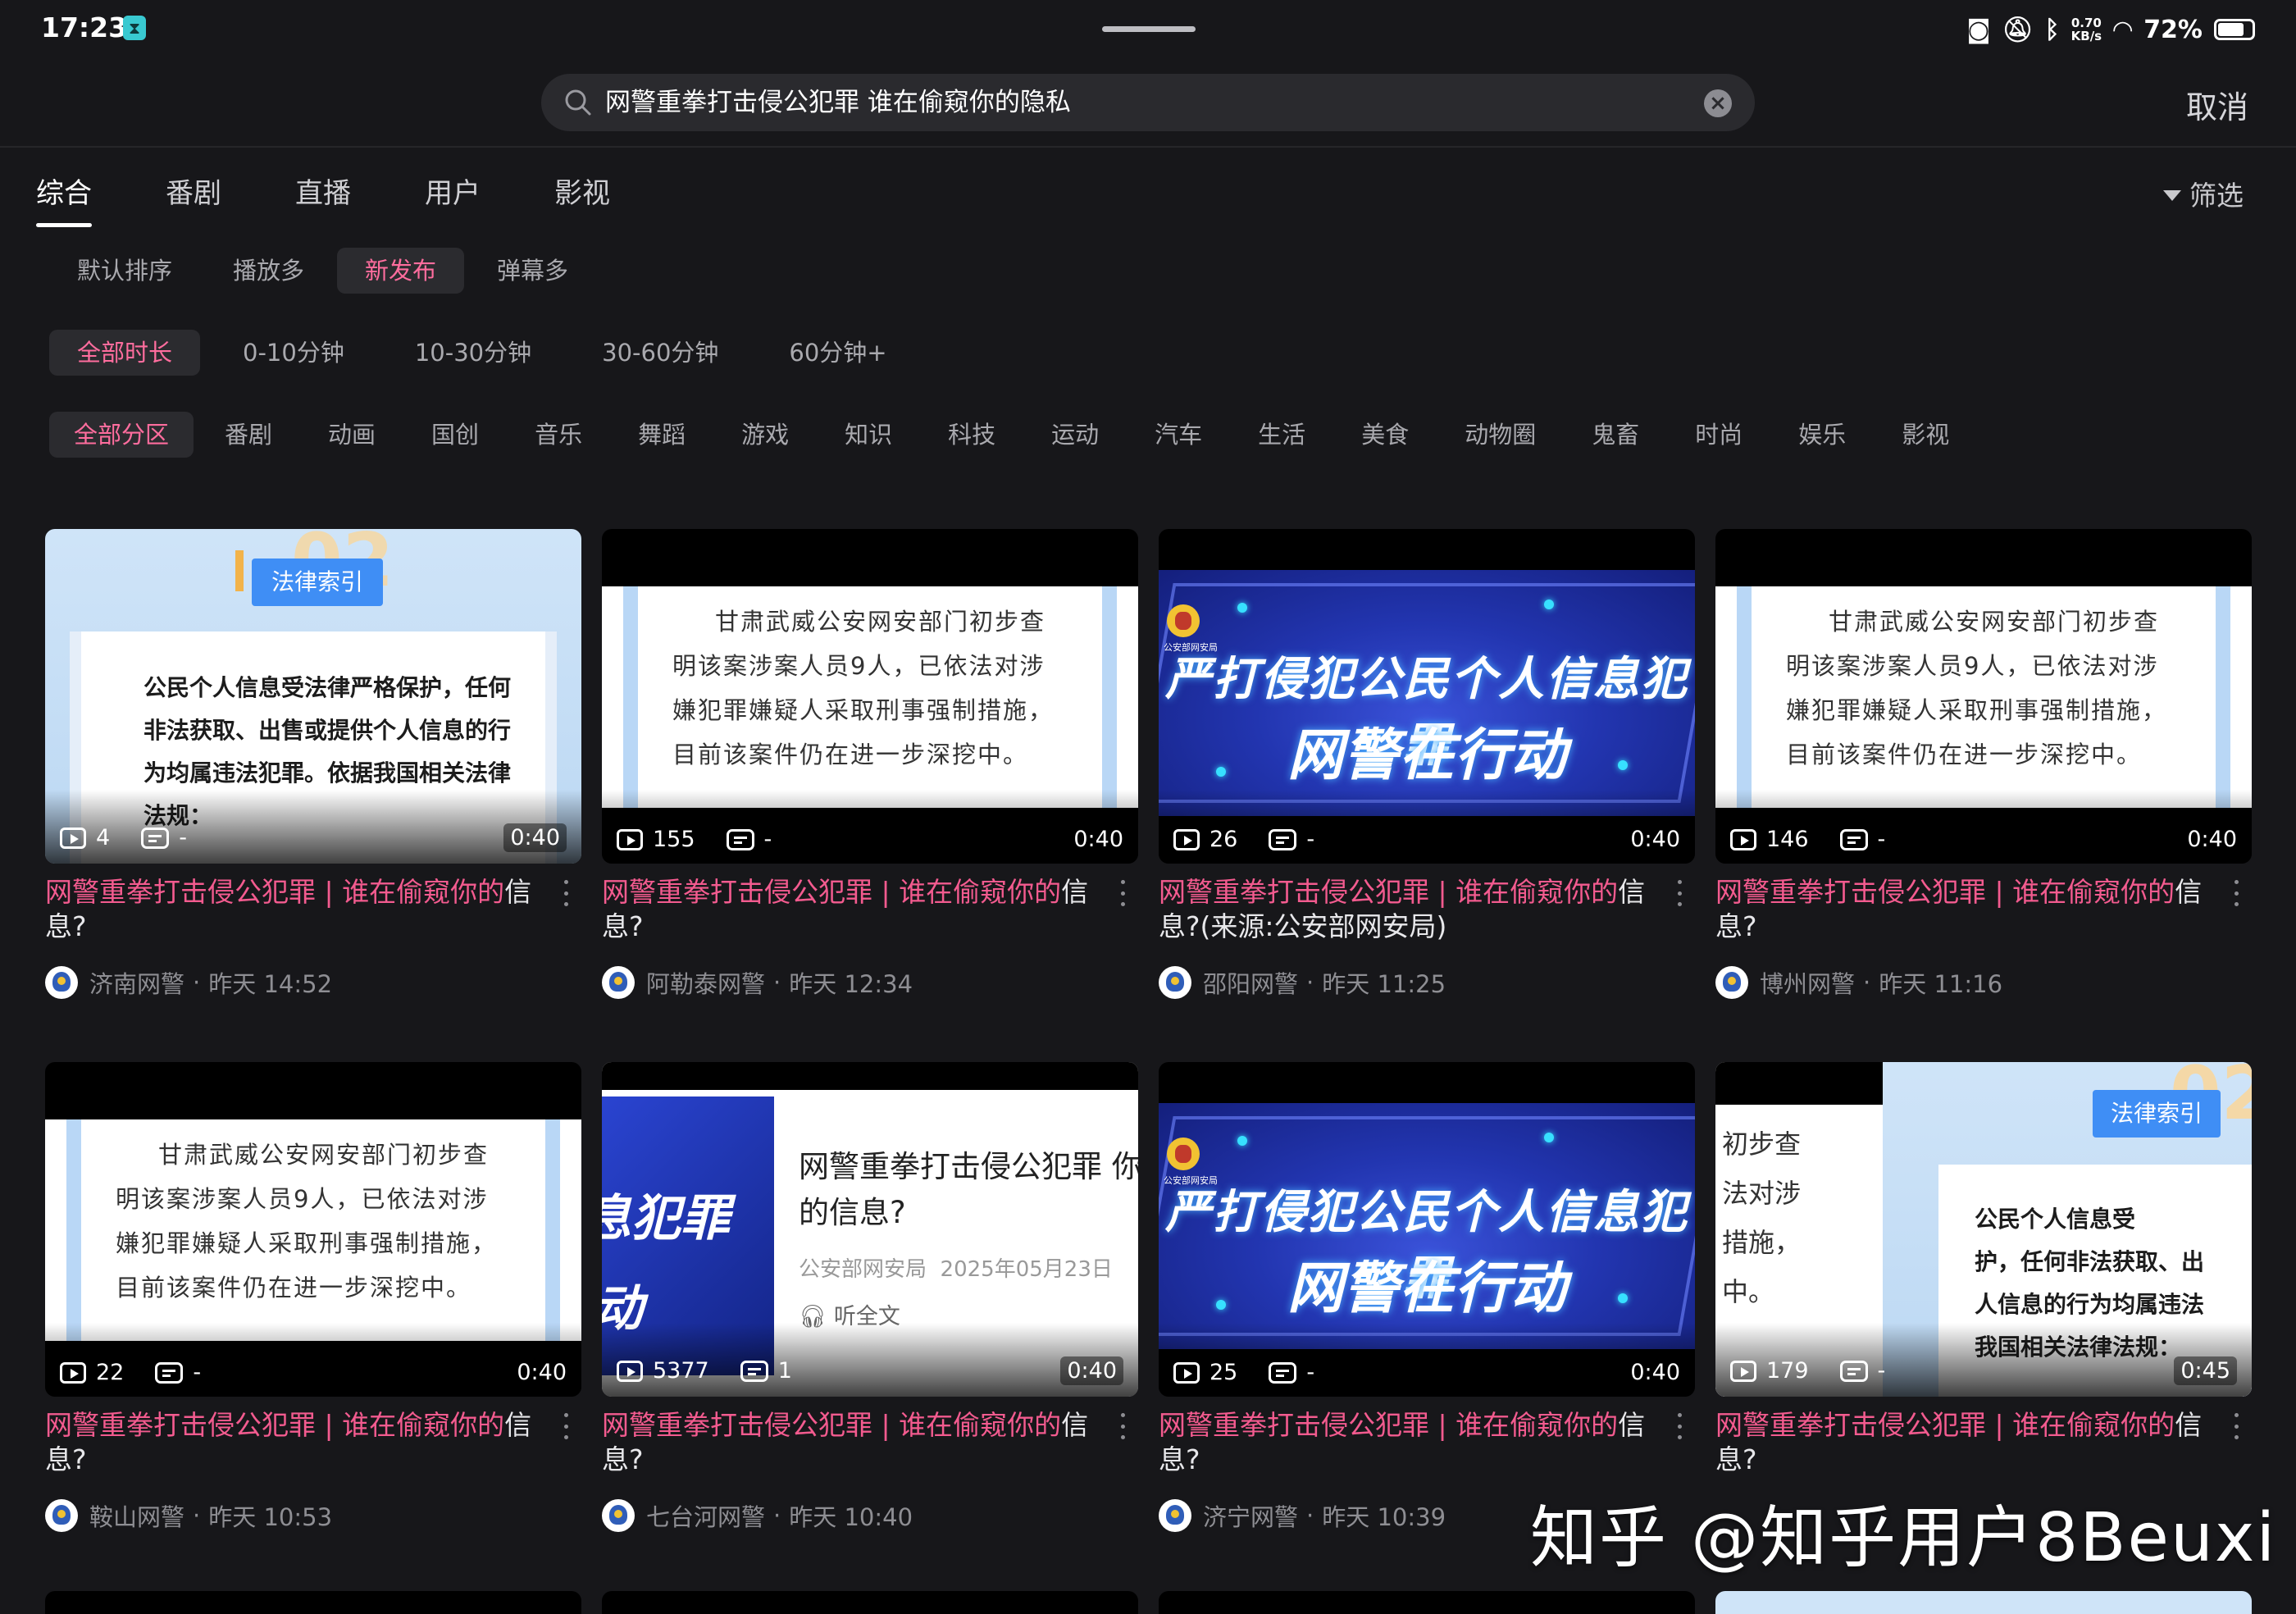 The height and width of the screenshot is (1614, 2296). I want to click on play-count: 25, so click(1224, 1372).